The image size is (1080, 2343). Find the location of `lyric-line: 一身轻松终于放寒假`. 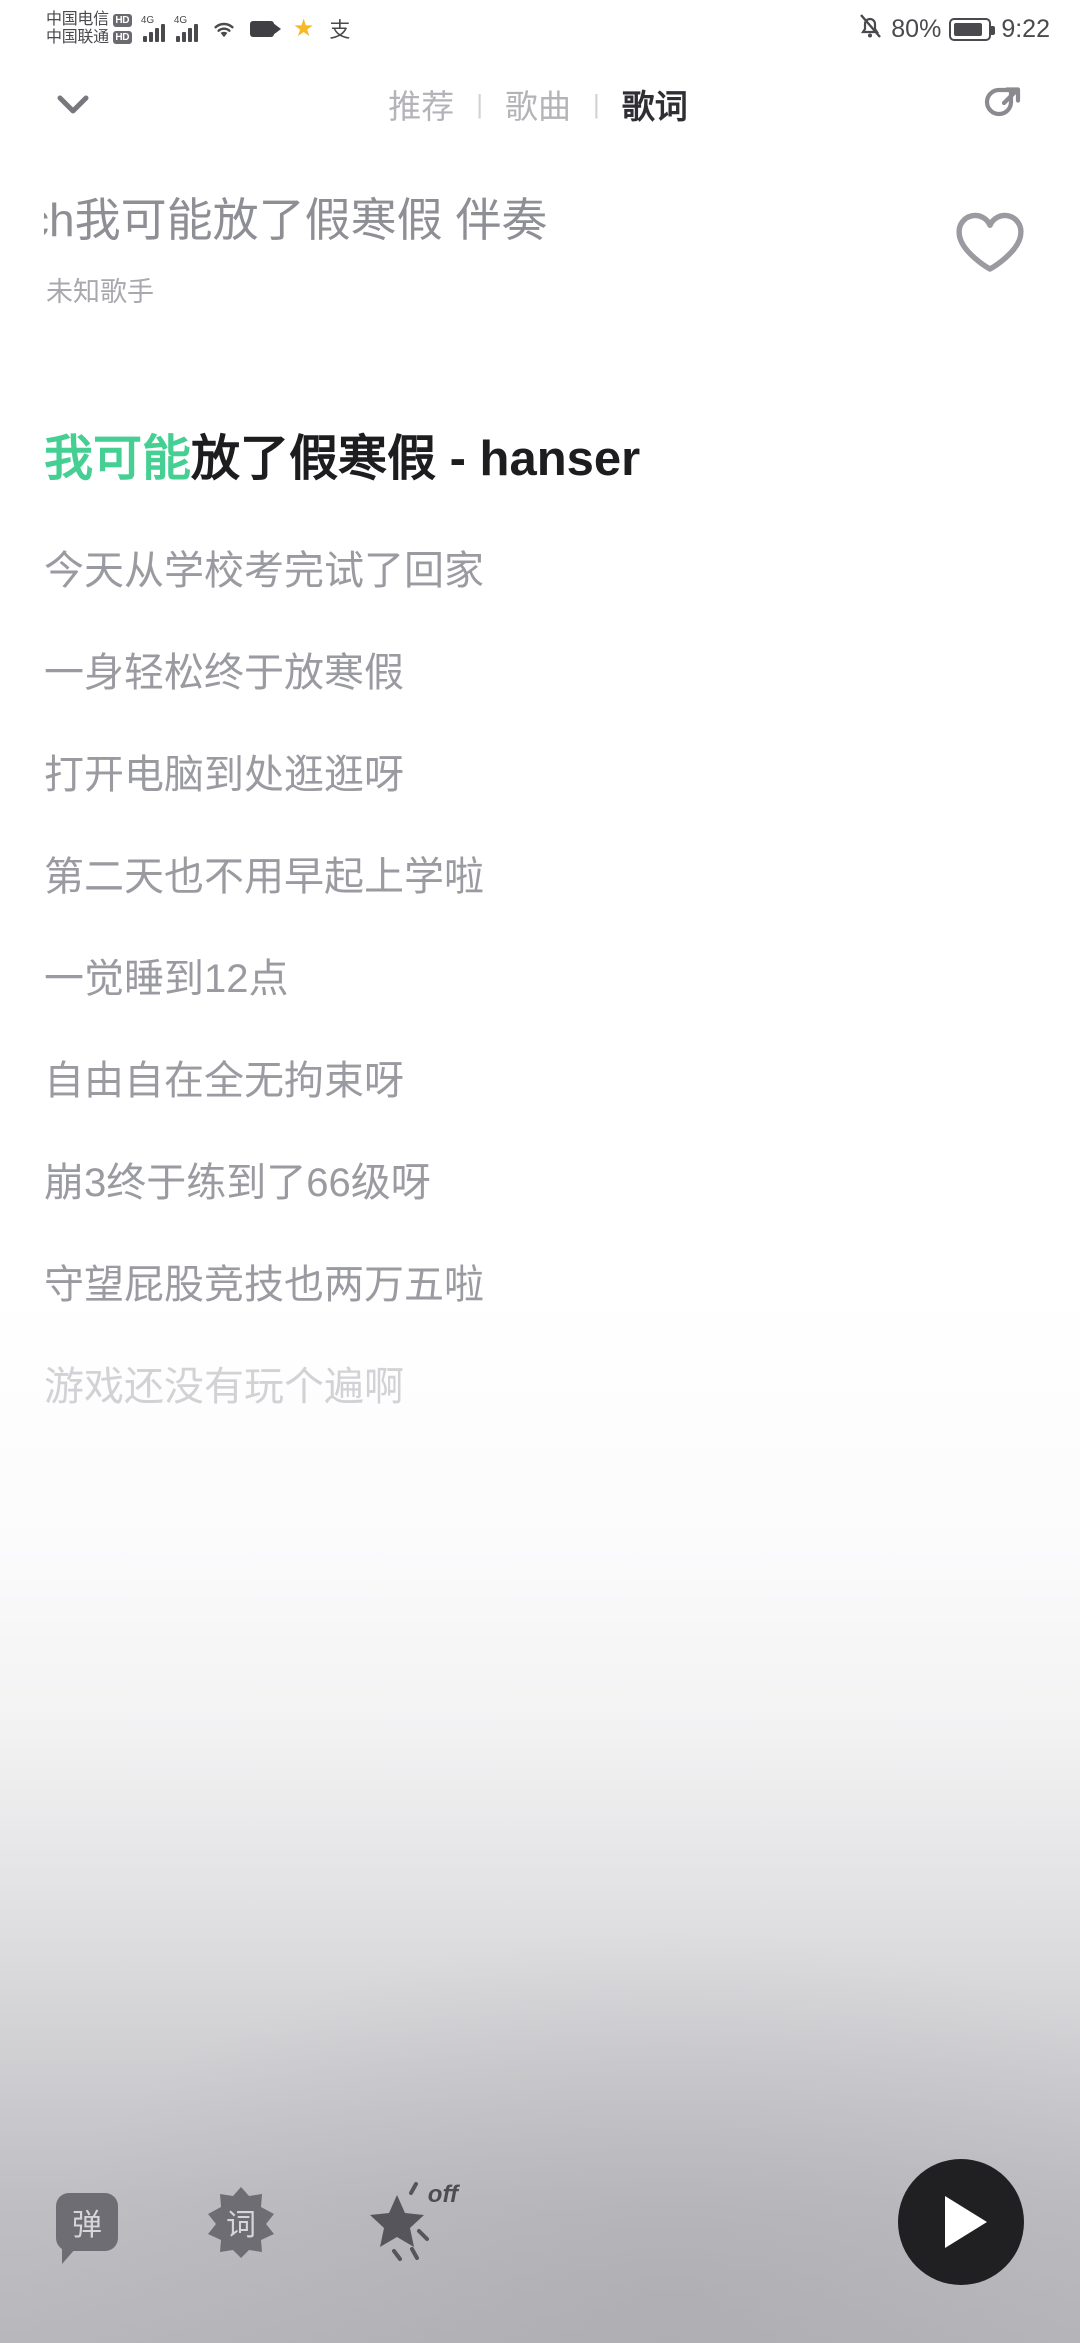

lyric-line: 一身轻松终于放寒假 is located at coordinates (540, 673).